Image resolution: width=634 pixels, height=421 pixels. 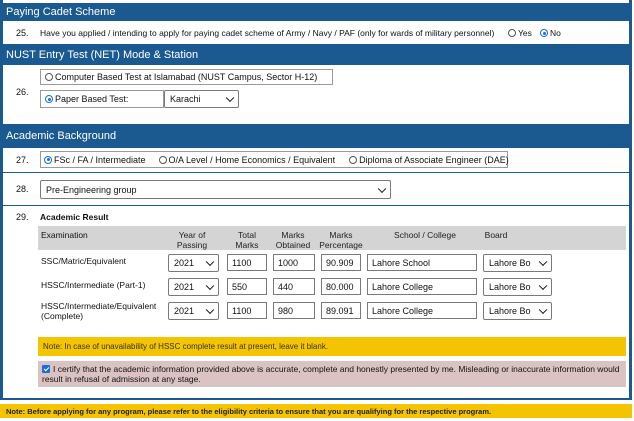 What do you see at coordinates (247, 240) in the screenshot?
I see `column-total-marks: Total Marks` at bounding box center [247, 240].